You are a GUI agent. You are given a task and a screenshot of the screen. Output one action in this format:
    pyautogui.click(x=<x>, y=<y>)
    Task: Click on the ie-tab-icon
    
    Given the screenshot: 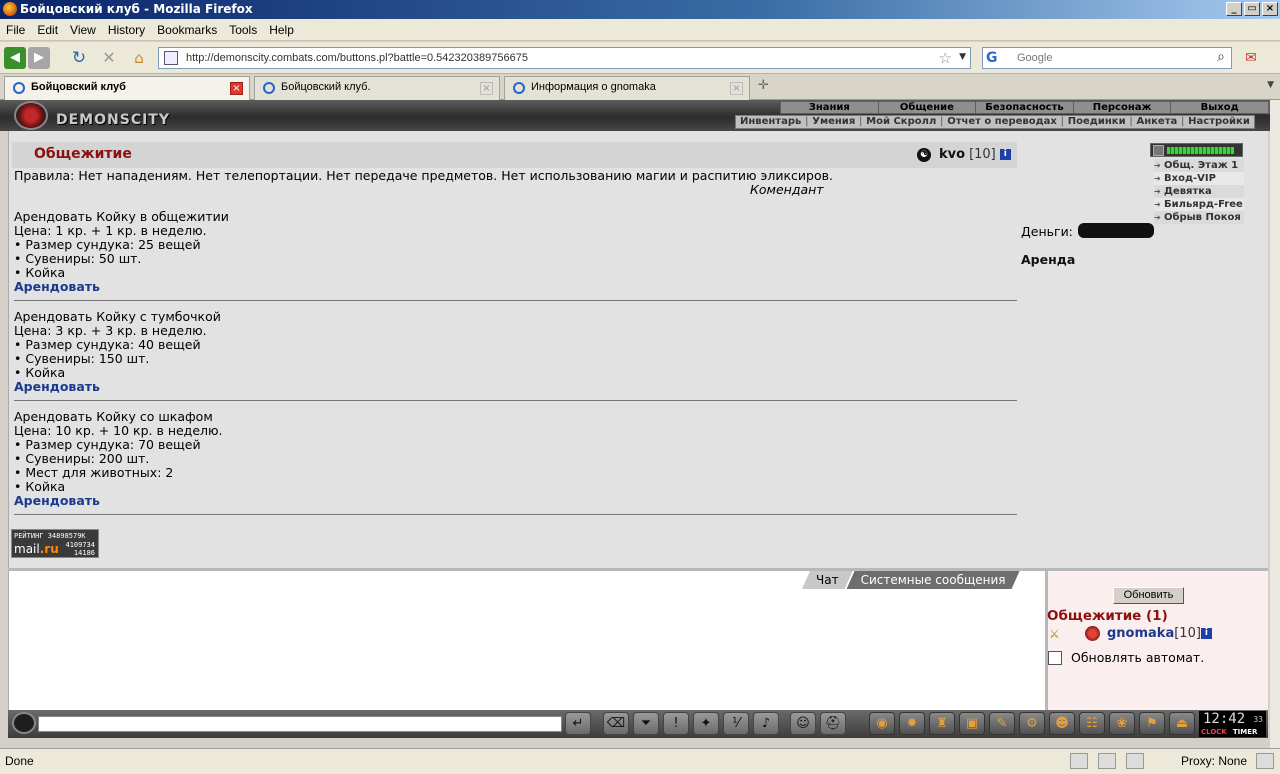 What is the action you would take?
    pyautogui.click(x=1107, y=761)
    